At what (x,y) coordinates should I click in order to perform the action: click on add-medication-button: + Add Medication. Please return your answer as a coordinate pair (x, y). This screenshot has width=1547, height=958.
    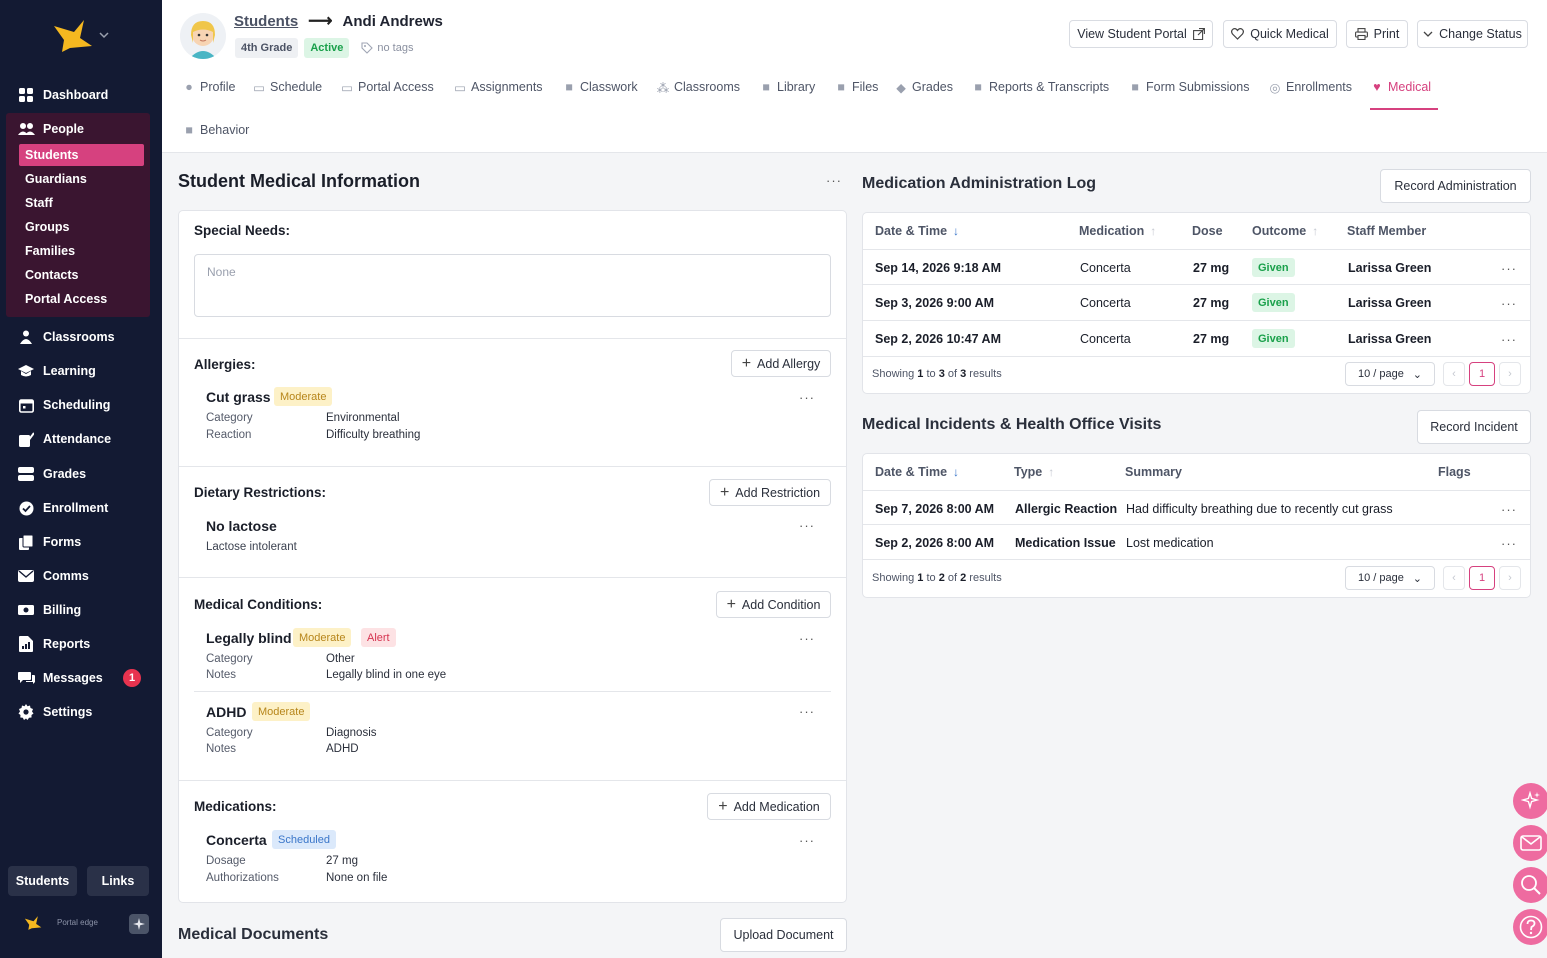
    Looking at the image, I should click on (769, 806).